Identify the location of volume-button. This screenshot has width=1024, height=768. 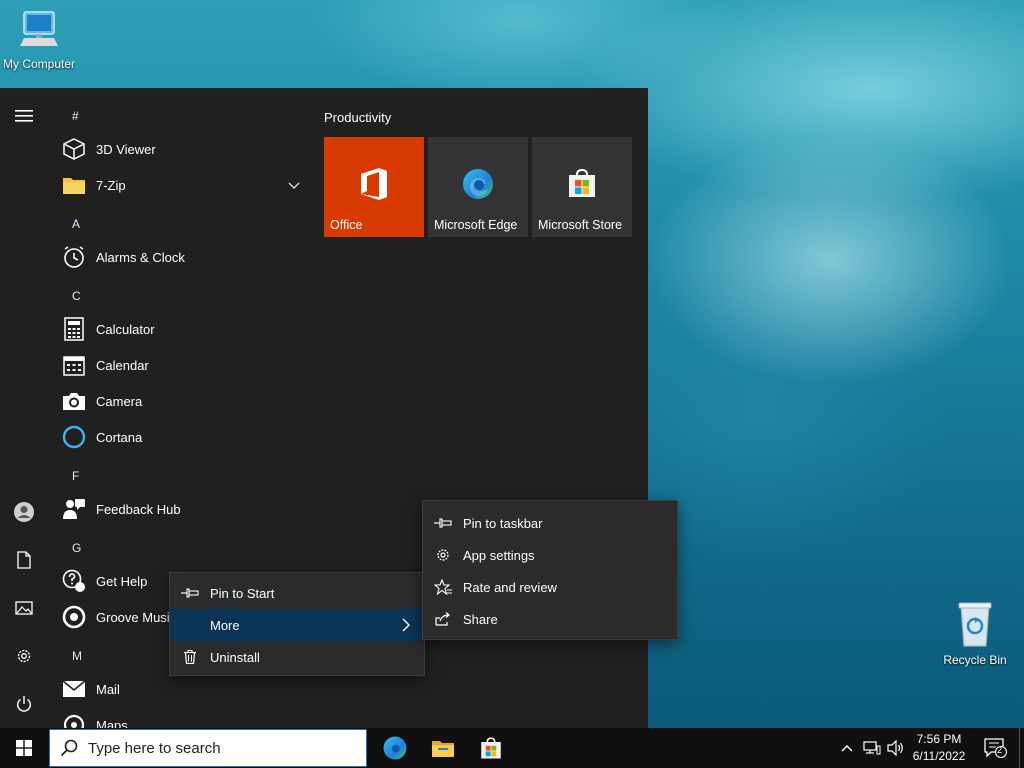
(896, 748).